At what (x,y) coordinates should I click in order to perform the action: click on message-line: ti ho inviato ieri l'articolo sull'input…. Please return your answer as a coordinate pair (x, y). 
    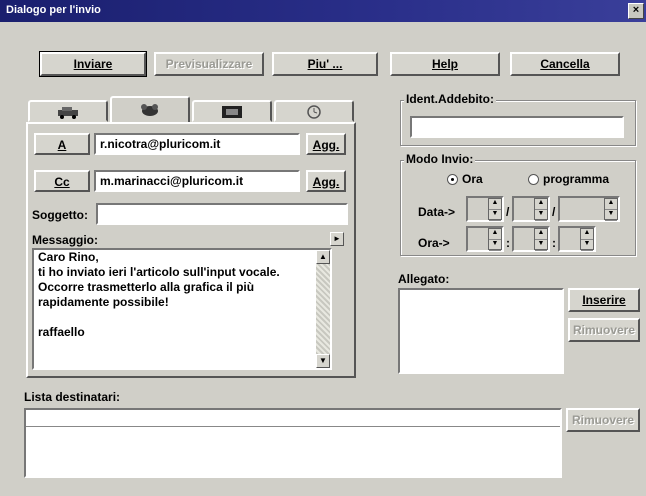
    Looking at the image, I should click on (159, 272).